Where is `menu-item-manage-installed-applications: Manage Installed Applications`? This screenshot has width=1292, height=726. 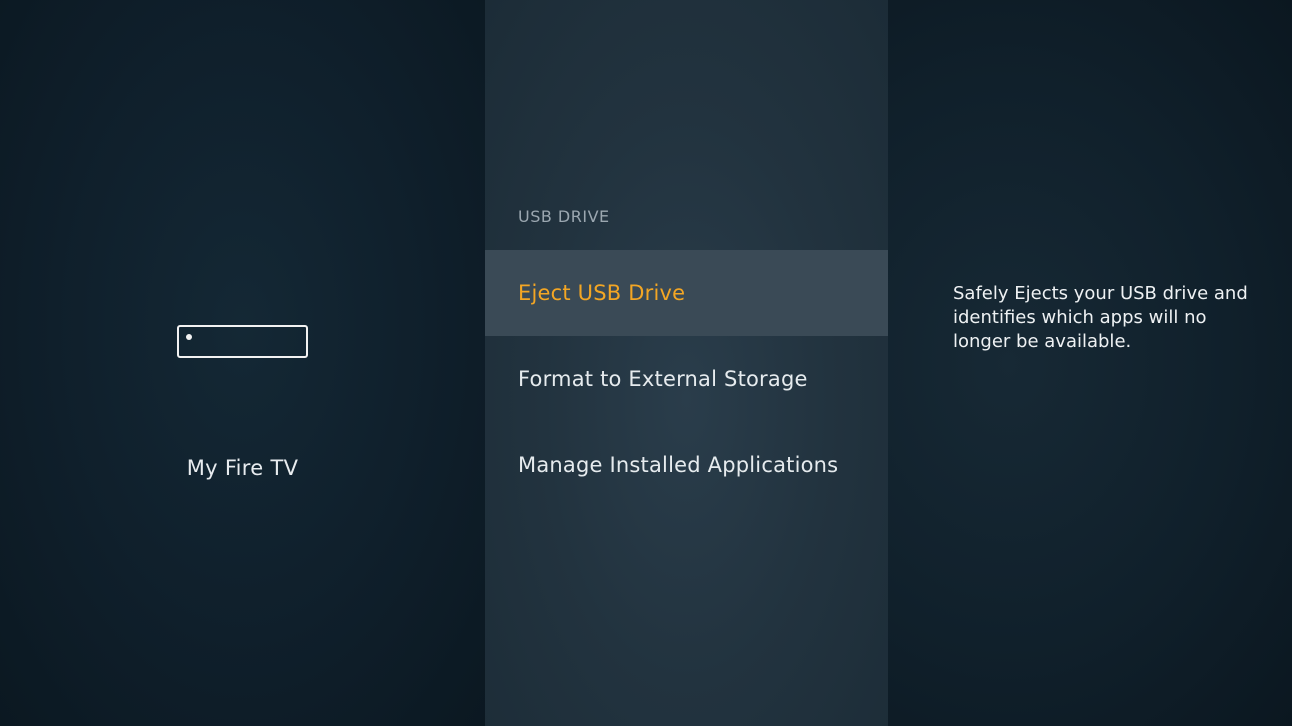 menu-item-manage-installed-applications: Manage Installed Applications is located at coordinates (686, 465).